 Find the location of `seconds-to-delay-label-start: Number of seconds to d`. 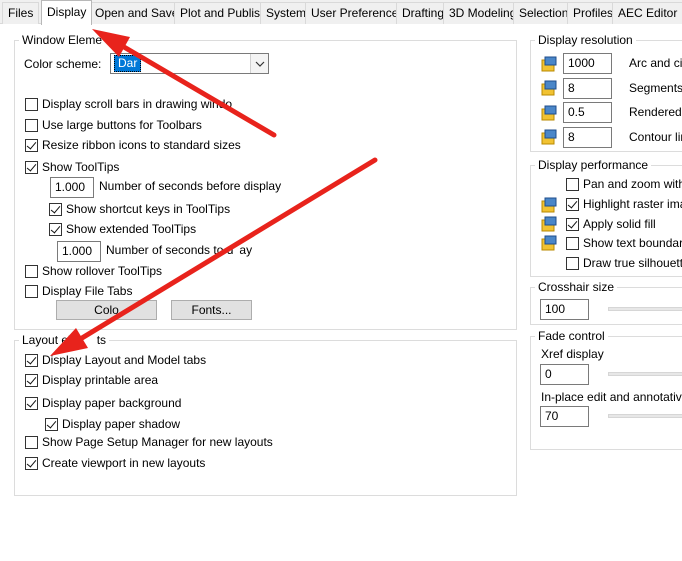

seconds-to-delay-label-start: Number of seconds to d is located at coordinates (170, 250).